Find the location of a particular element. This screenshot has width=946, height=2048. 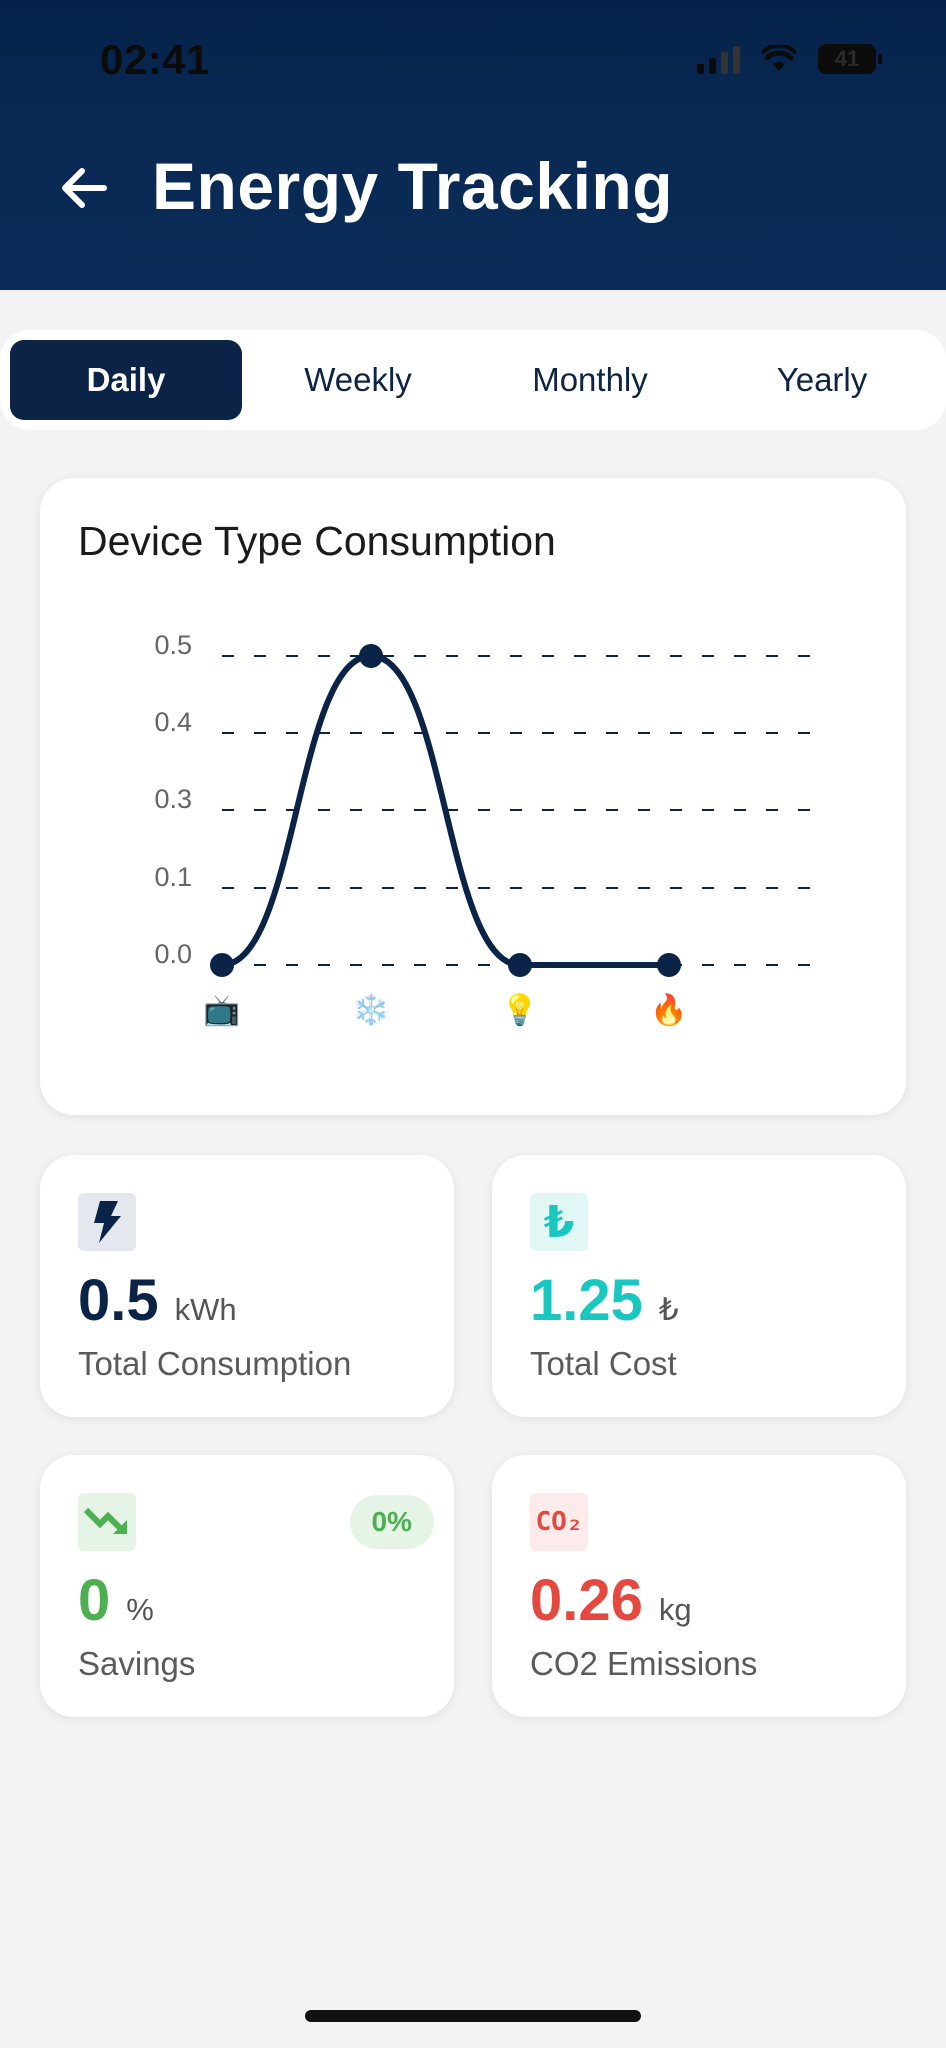

cost-unit: ₺ is located at coordinates (668, 1309).